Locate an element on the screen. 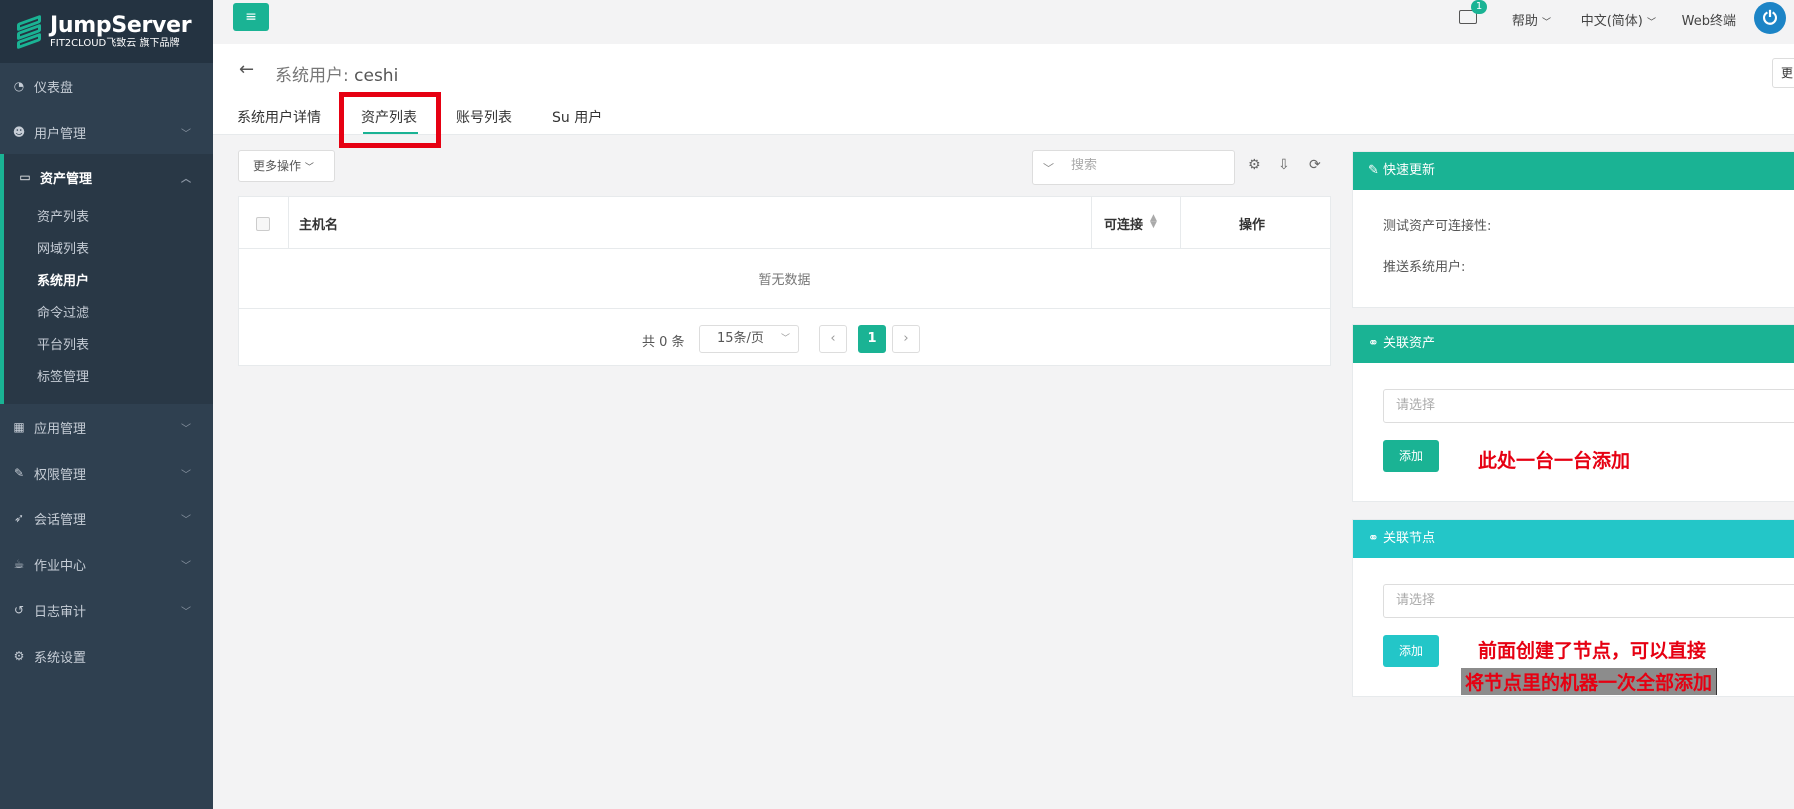 This screenshot has width=1794, height=809. tab-account-list: 账号列表 is located at coordinates (484, 117).